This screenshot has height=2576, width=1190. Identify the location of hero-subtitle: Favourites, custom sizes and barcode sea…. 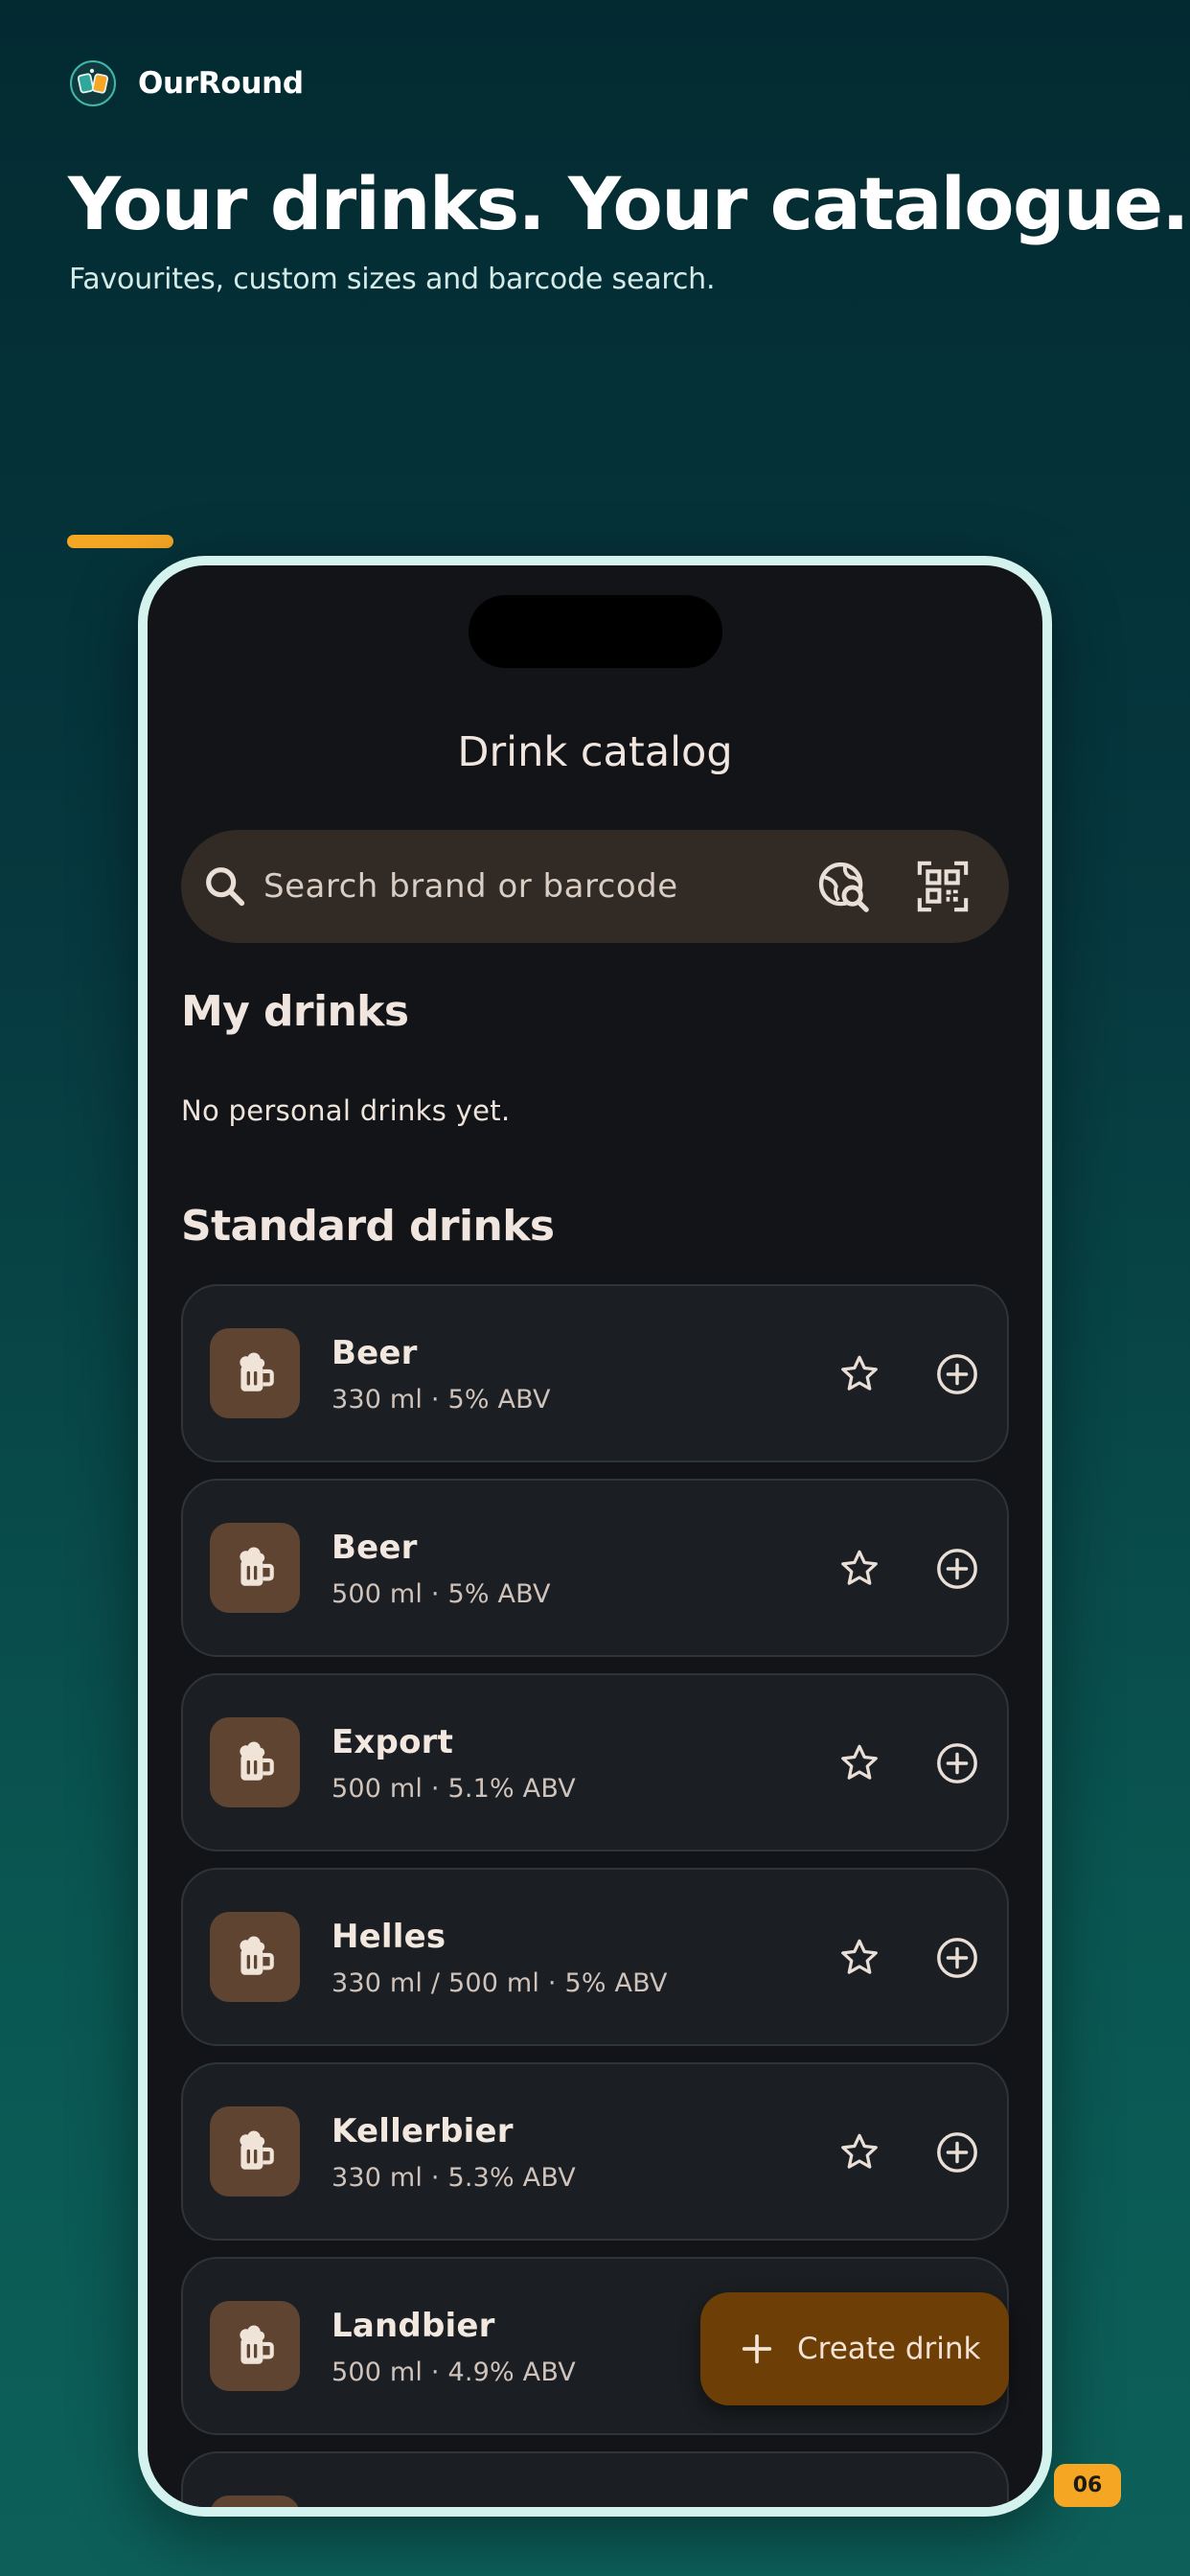
(393, 280).